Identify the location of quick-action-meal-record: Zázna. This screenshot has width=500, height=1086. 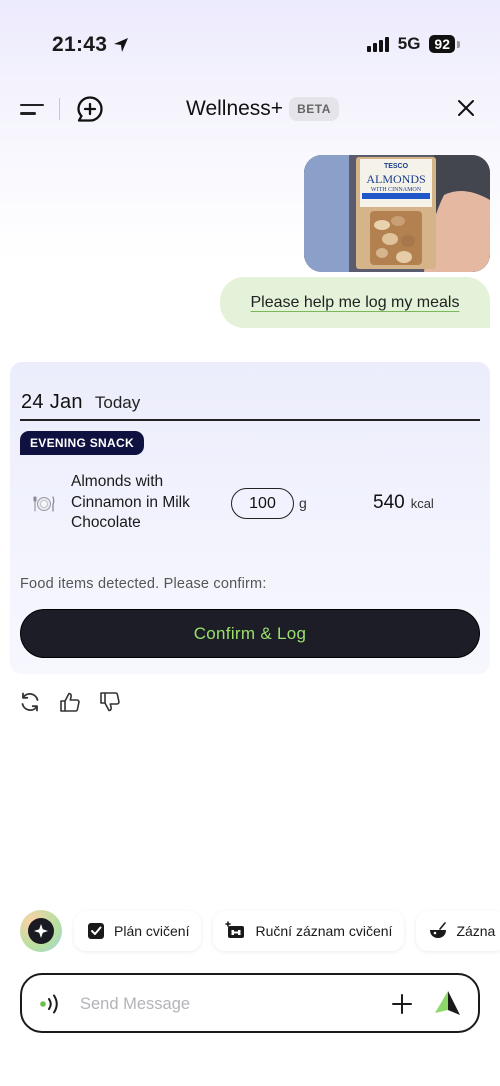
(458, 931).